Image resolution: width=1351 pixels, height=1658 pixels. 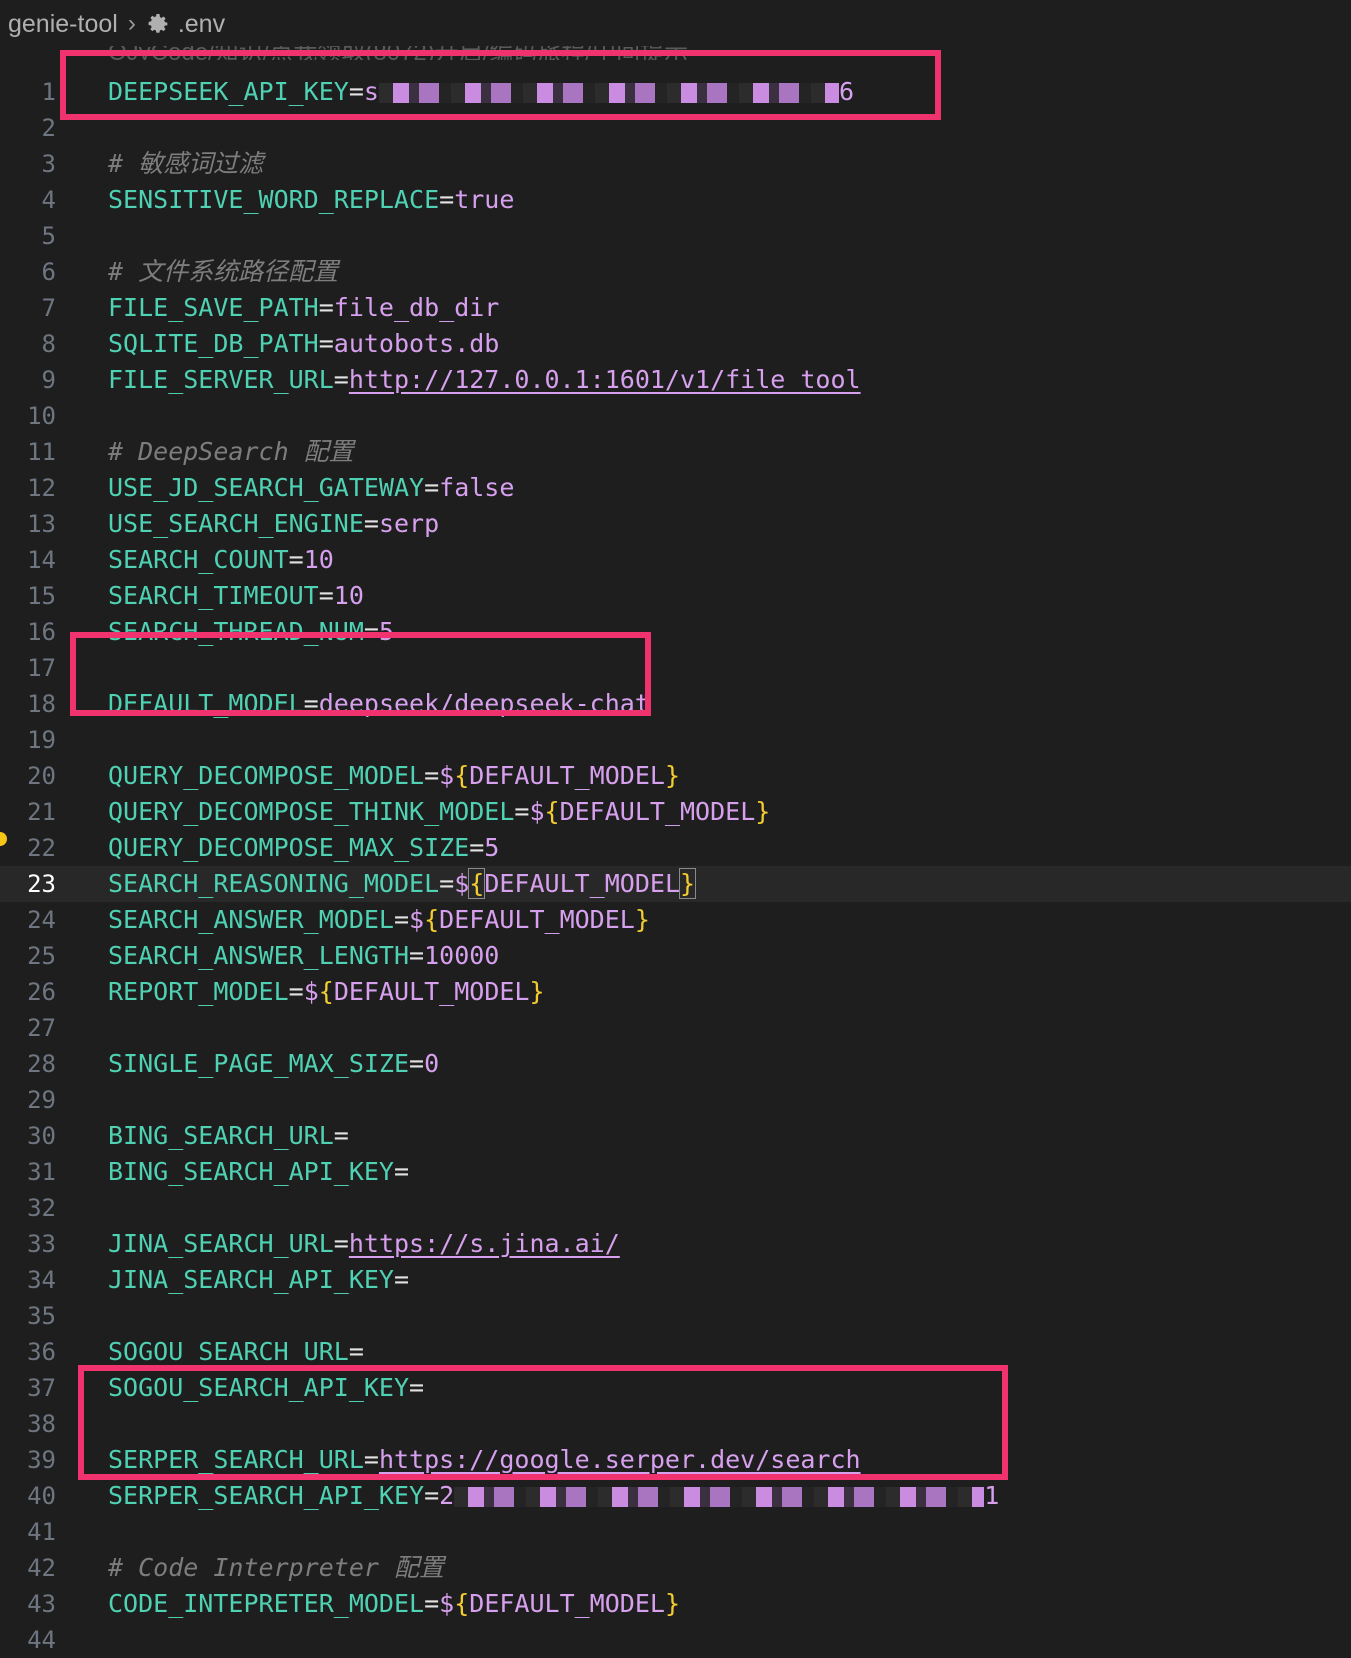 What do you see at coordinates (484, 199) in the screenshot?
I see `env-value: true` at bounding box center [484, 199].